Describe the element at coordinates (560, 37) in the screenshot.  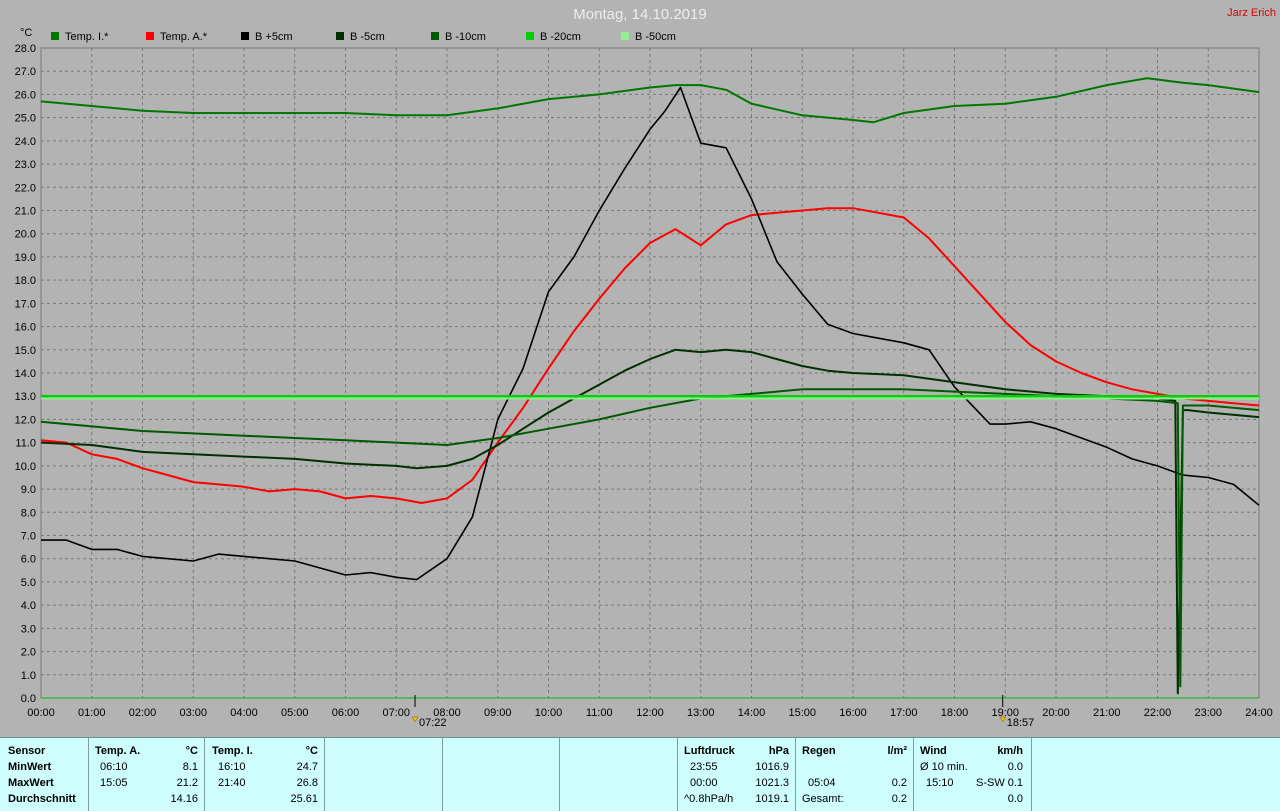
I see `legend-label: B -20cm` at that location.